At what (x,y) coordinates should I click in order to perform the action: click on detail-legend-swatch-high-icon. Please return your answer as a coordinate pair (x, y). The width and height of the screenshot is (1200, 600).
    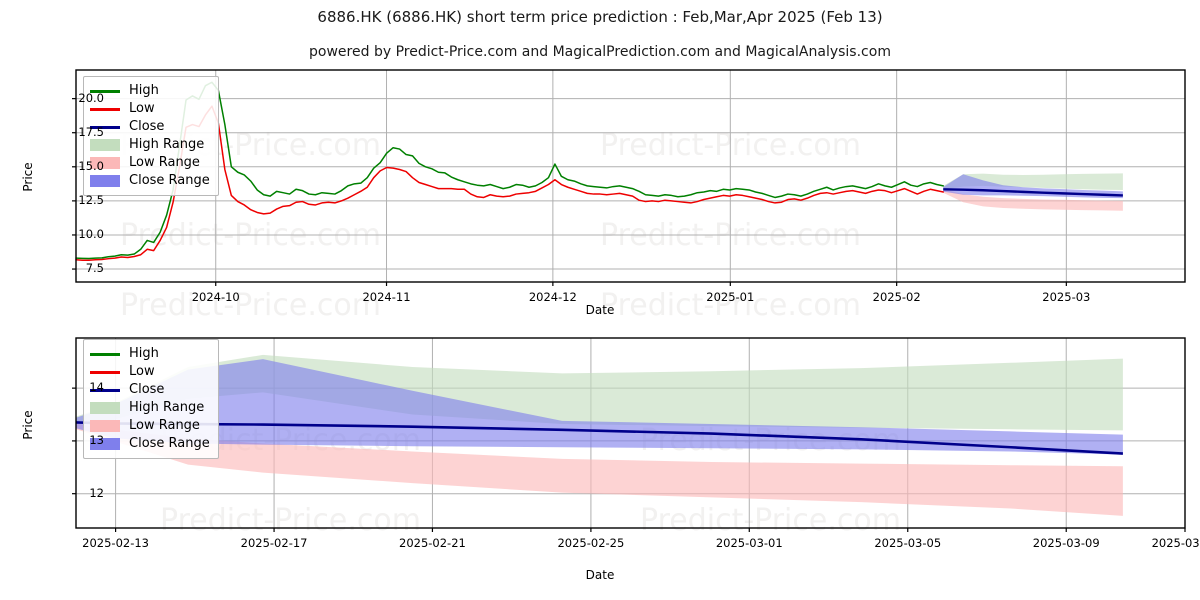
    Looking at the image, I should click on (105, 354).